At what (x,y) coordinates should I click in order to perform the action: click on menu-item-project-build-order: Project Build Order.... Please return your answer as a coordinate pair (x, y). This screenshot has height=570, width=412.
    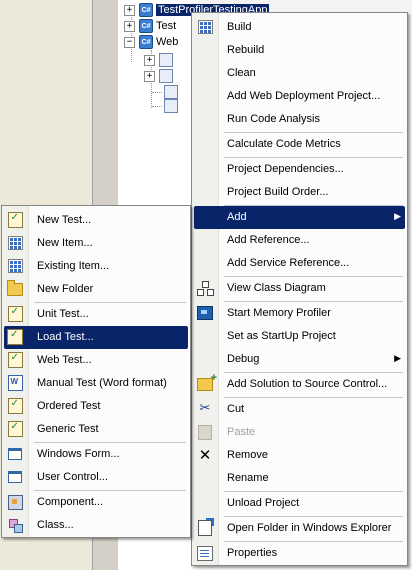
    Looking at the image, I should click on (299, 192).